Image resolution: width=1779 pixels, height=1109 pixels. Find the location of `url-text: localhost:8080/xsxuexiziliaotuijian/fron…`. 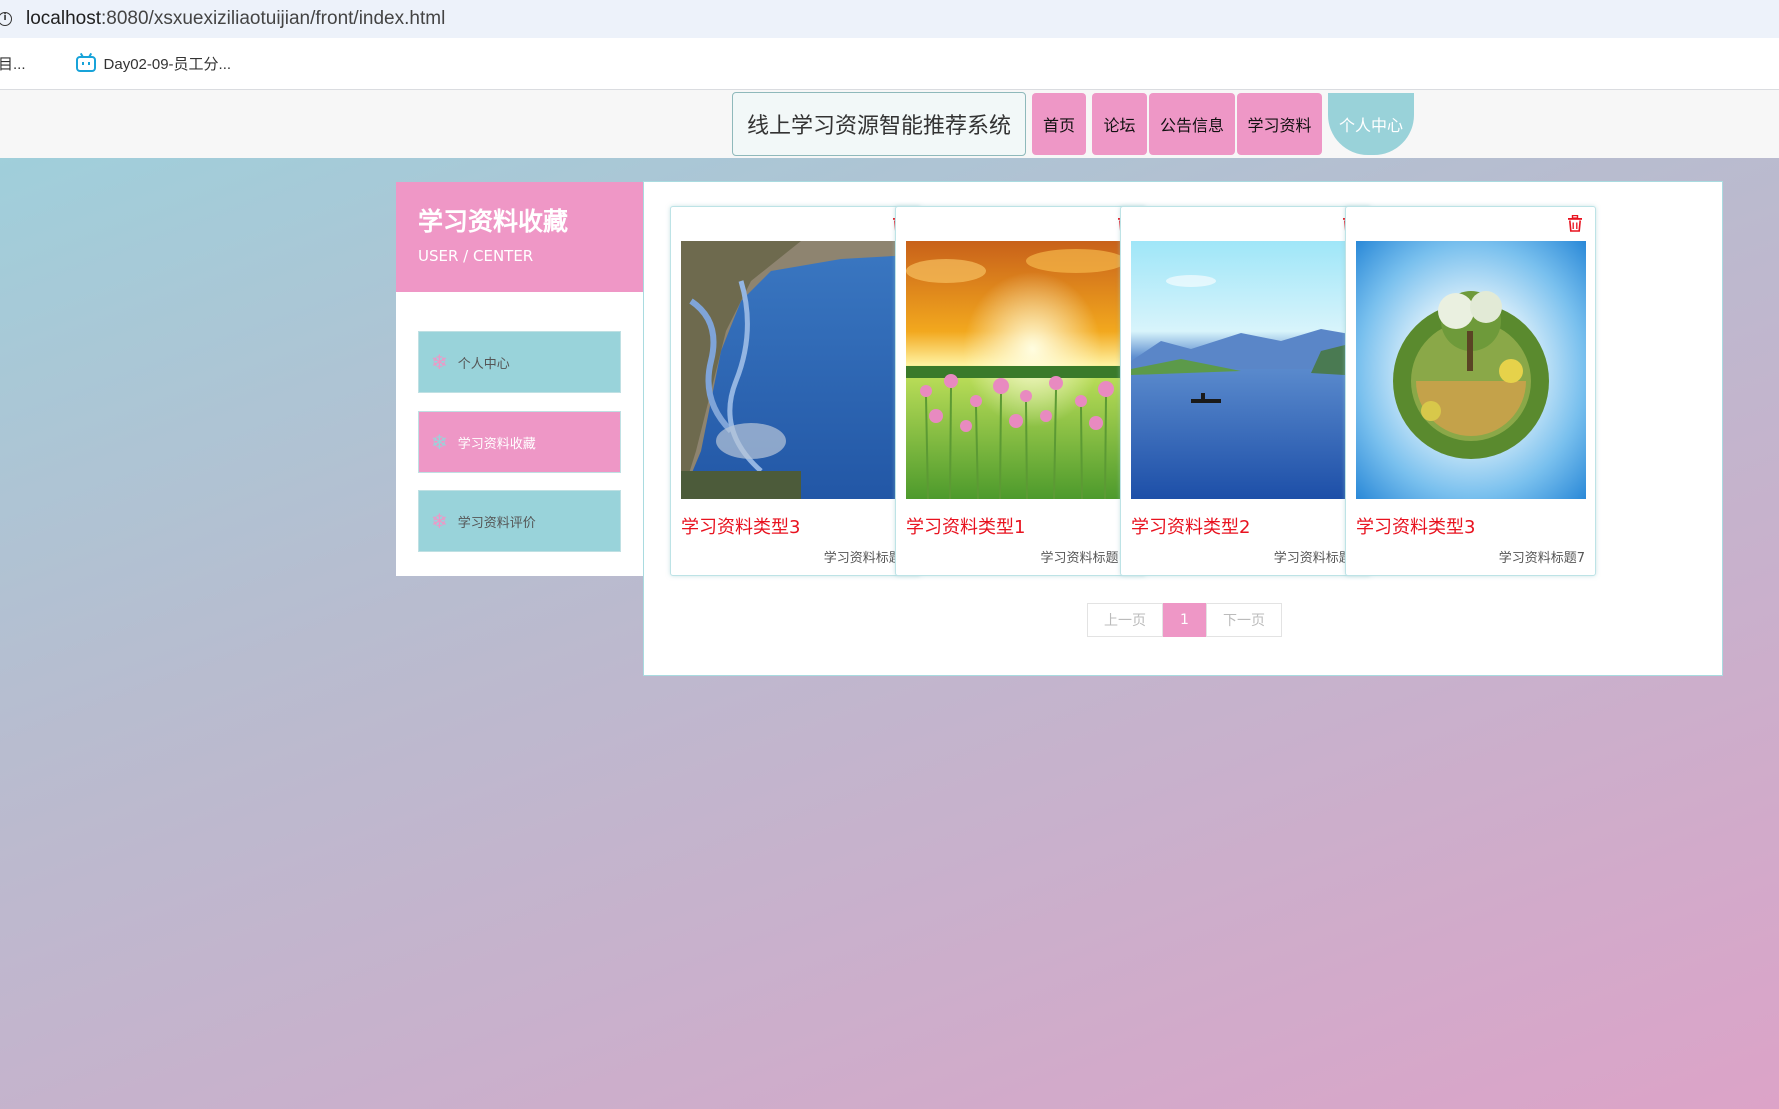

url-text: localhost:8080/xsxuexiziliaotuijian/fron… is located at coordinates (235, 19).